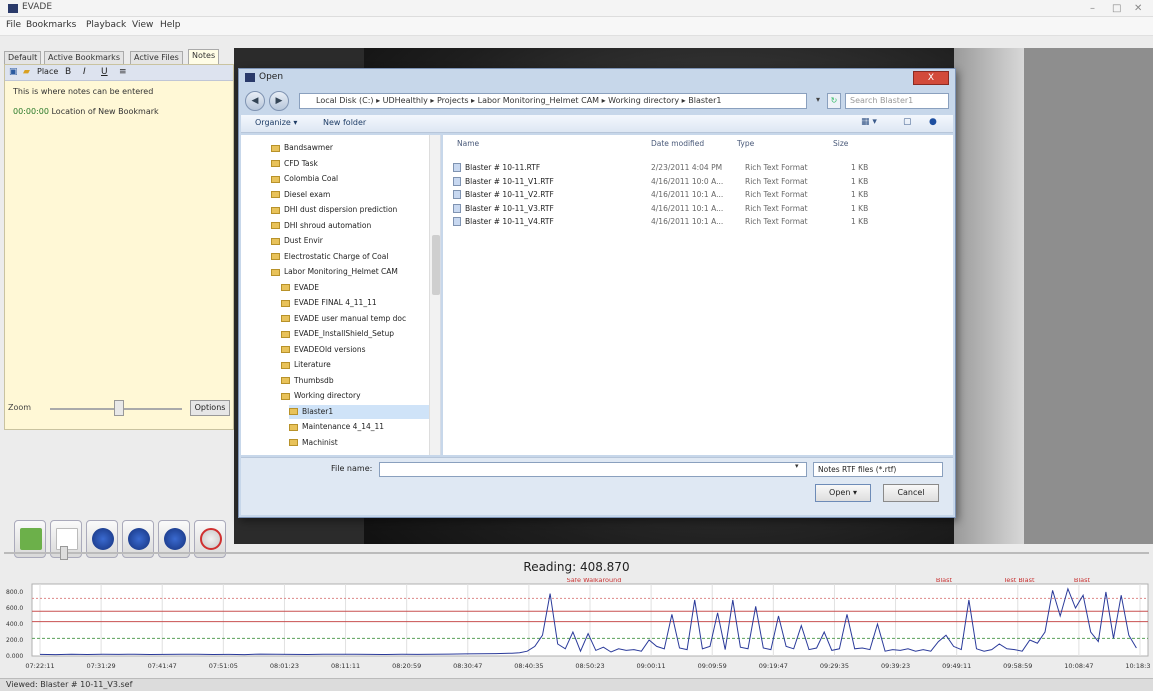 The image size is (1153, 691). Describe the element at coordinates (328, 225) in the screenshot. I see `tree-item-label: DHI shroud automation` at that location.